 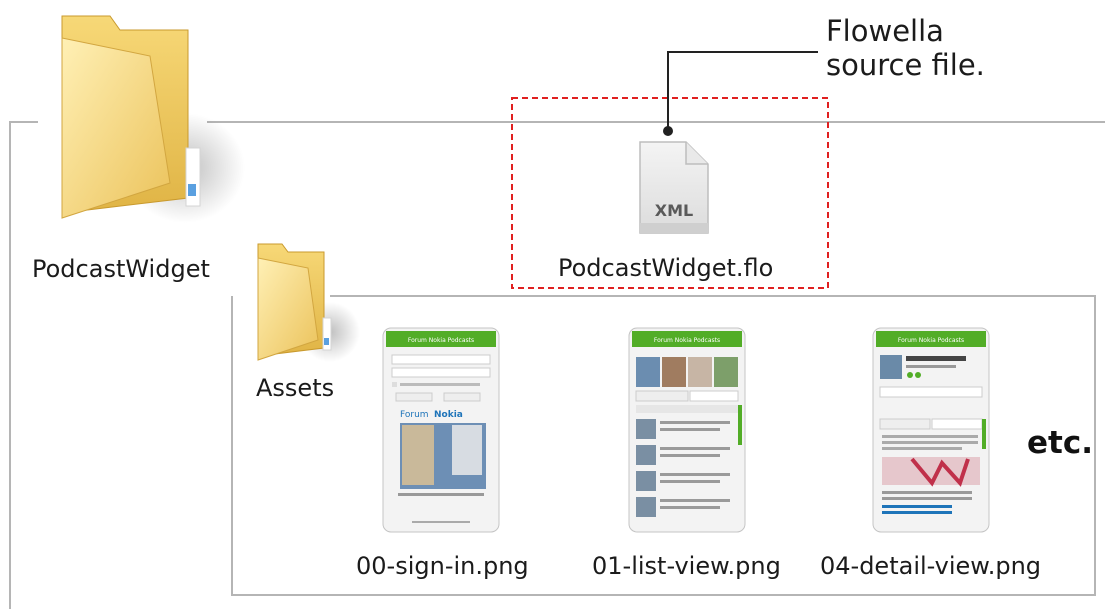 What do you see at coordinates (442, 566) in the screenshot?
I see `screen-file-label: 00-sign-in.png` at bounding box center [442, 566].